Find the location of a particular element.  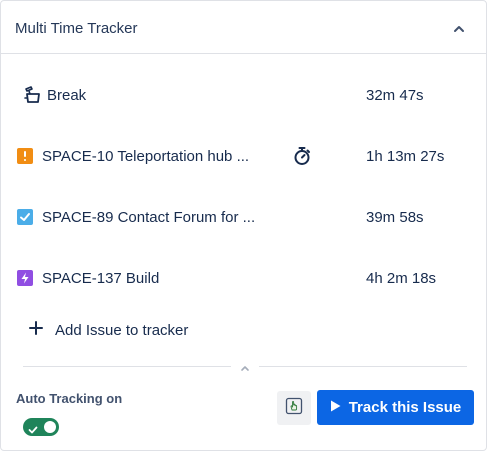

tracker-time: 4h 2m 18s is located at coordinates (401, 278).